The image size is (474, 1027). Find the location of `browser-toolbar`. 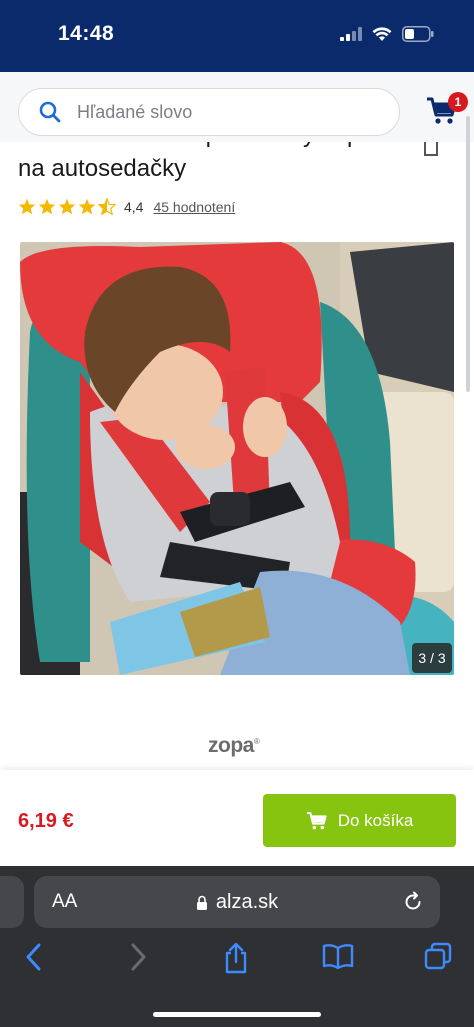

browser-toolbar is located at coordinates (237, 962).